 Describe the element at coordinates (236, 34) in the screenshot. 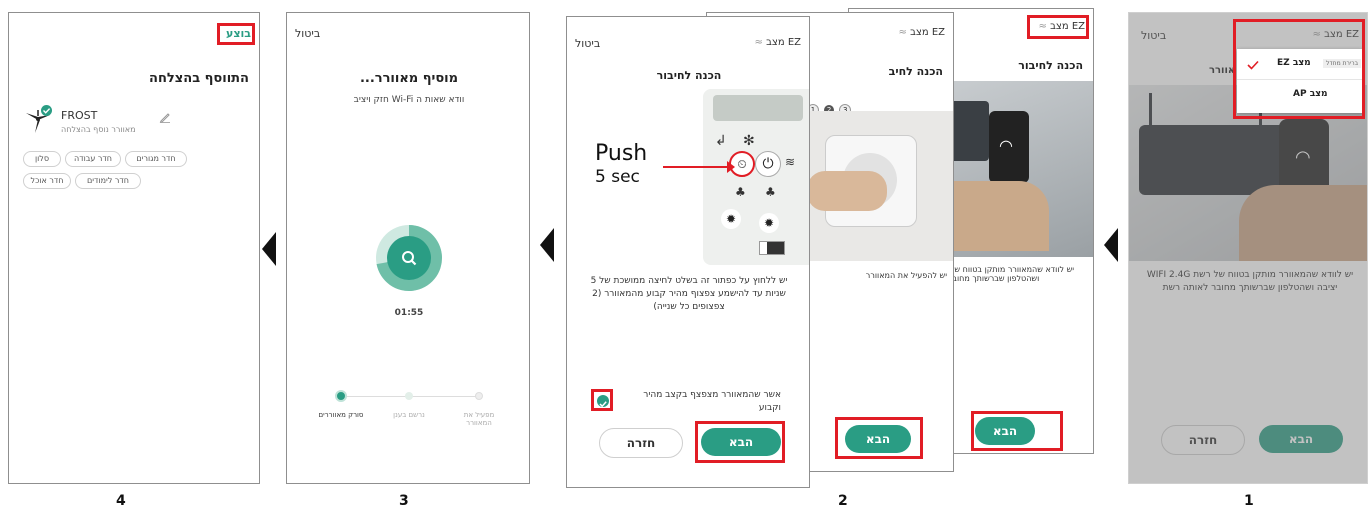

I see `highlight-done` at that location.